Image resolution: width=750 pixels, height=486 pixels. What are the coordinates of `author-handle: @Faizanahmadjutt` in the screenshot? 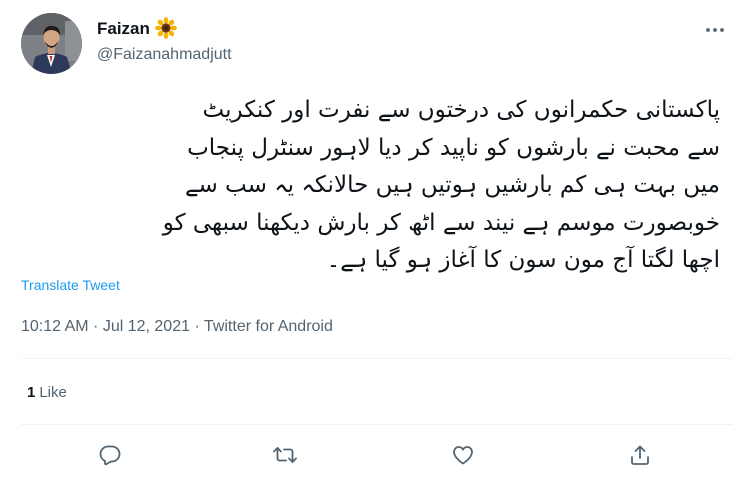 It's located at (164, 55).